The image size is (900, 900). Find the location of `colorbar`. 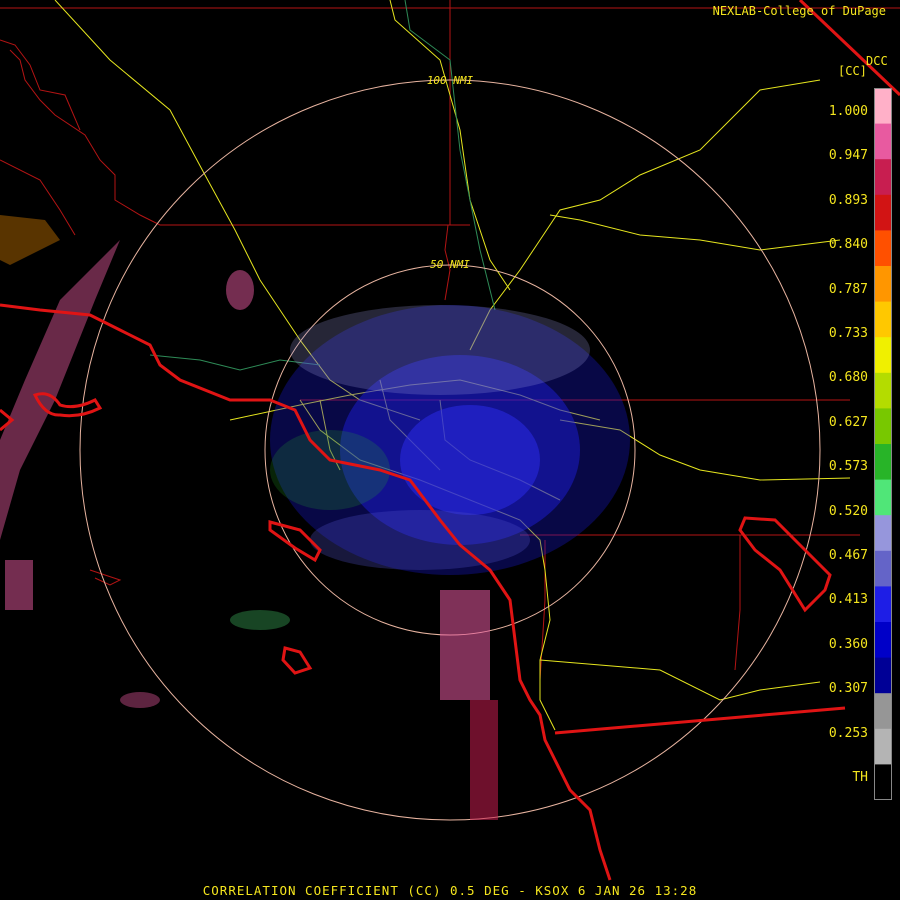

colorbar is located at coordinates (883, 444).